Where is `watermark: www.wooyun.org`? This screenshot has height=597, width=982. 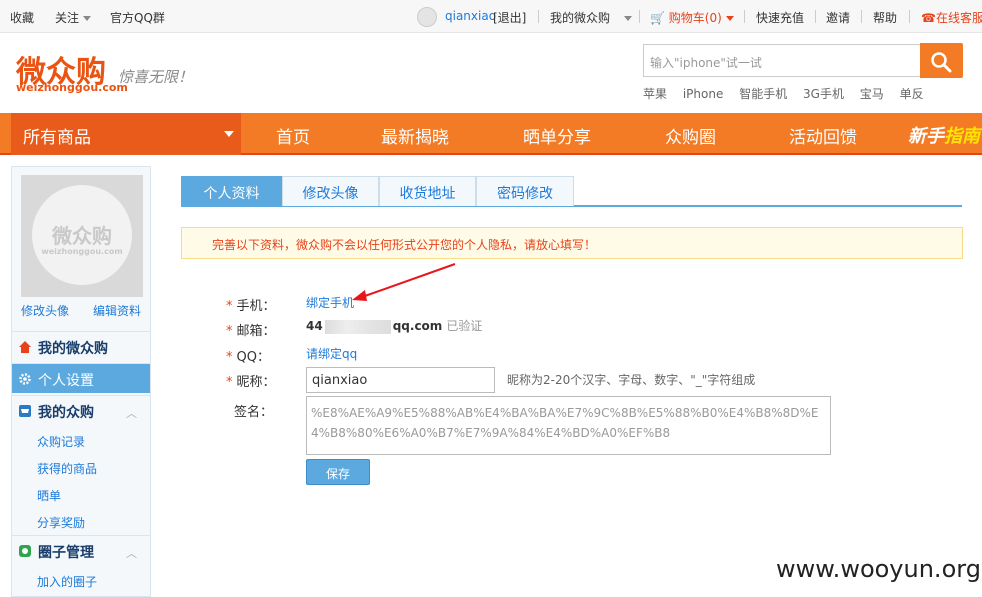
watermark: www.wooyun.org is located at coordinates (878, 569).